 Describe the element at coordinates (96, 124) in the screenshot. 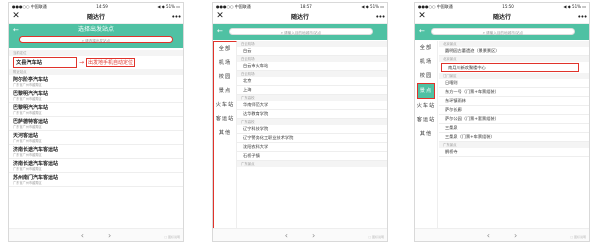

I see `station-row: 巴萨德特客运站 广东省广州市越秀区` at that location.